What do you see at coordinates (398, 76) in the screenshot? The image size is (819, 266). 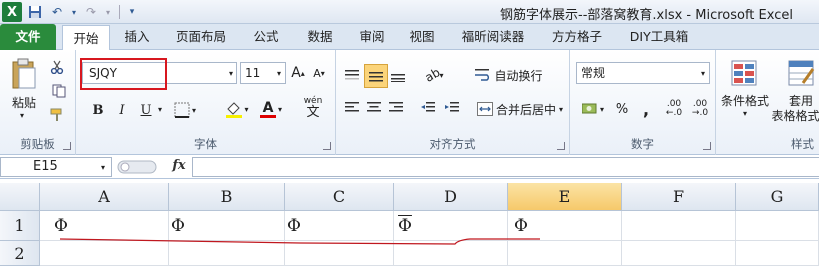 I see `align-bottom-icon` at bounding box center [398, 76].